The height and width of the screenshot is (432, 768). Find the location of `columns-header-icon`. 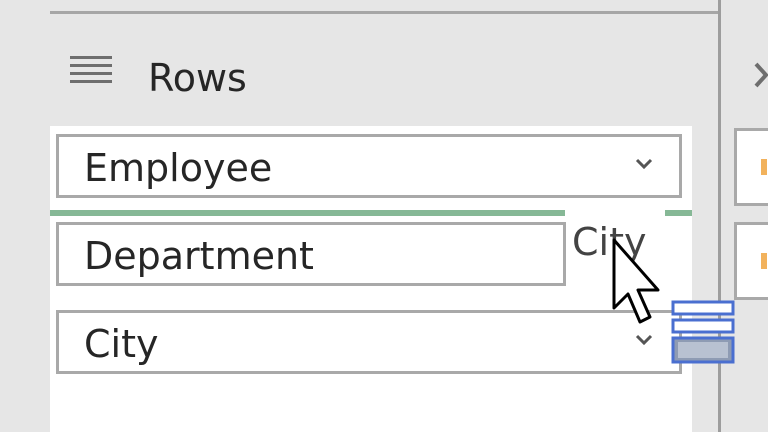

columns-header-icon is located at coordinates (761, 75).